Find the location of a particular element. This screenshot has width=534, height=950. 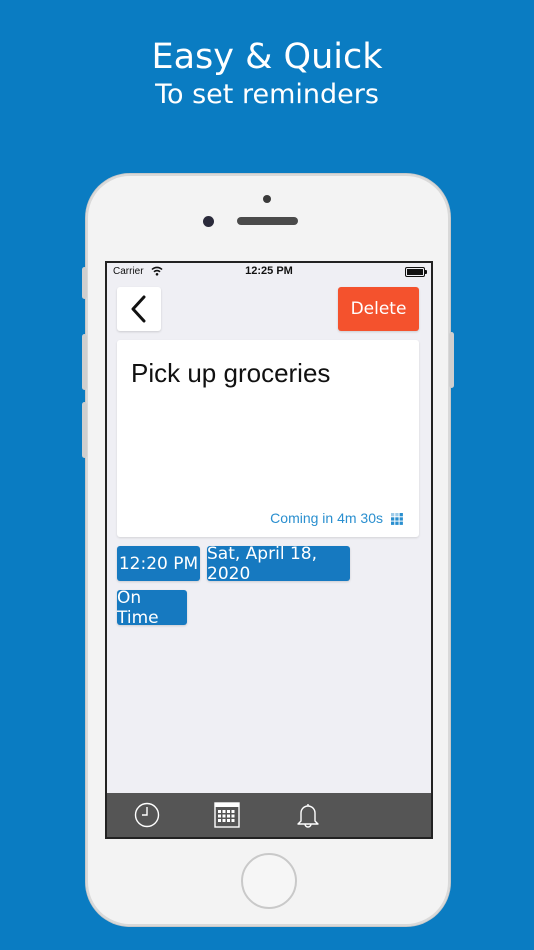

proximity-sensor is located at coordinates (267, 199).